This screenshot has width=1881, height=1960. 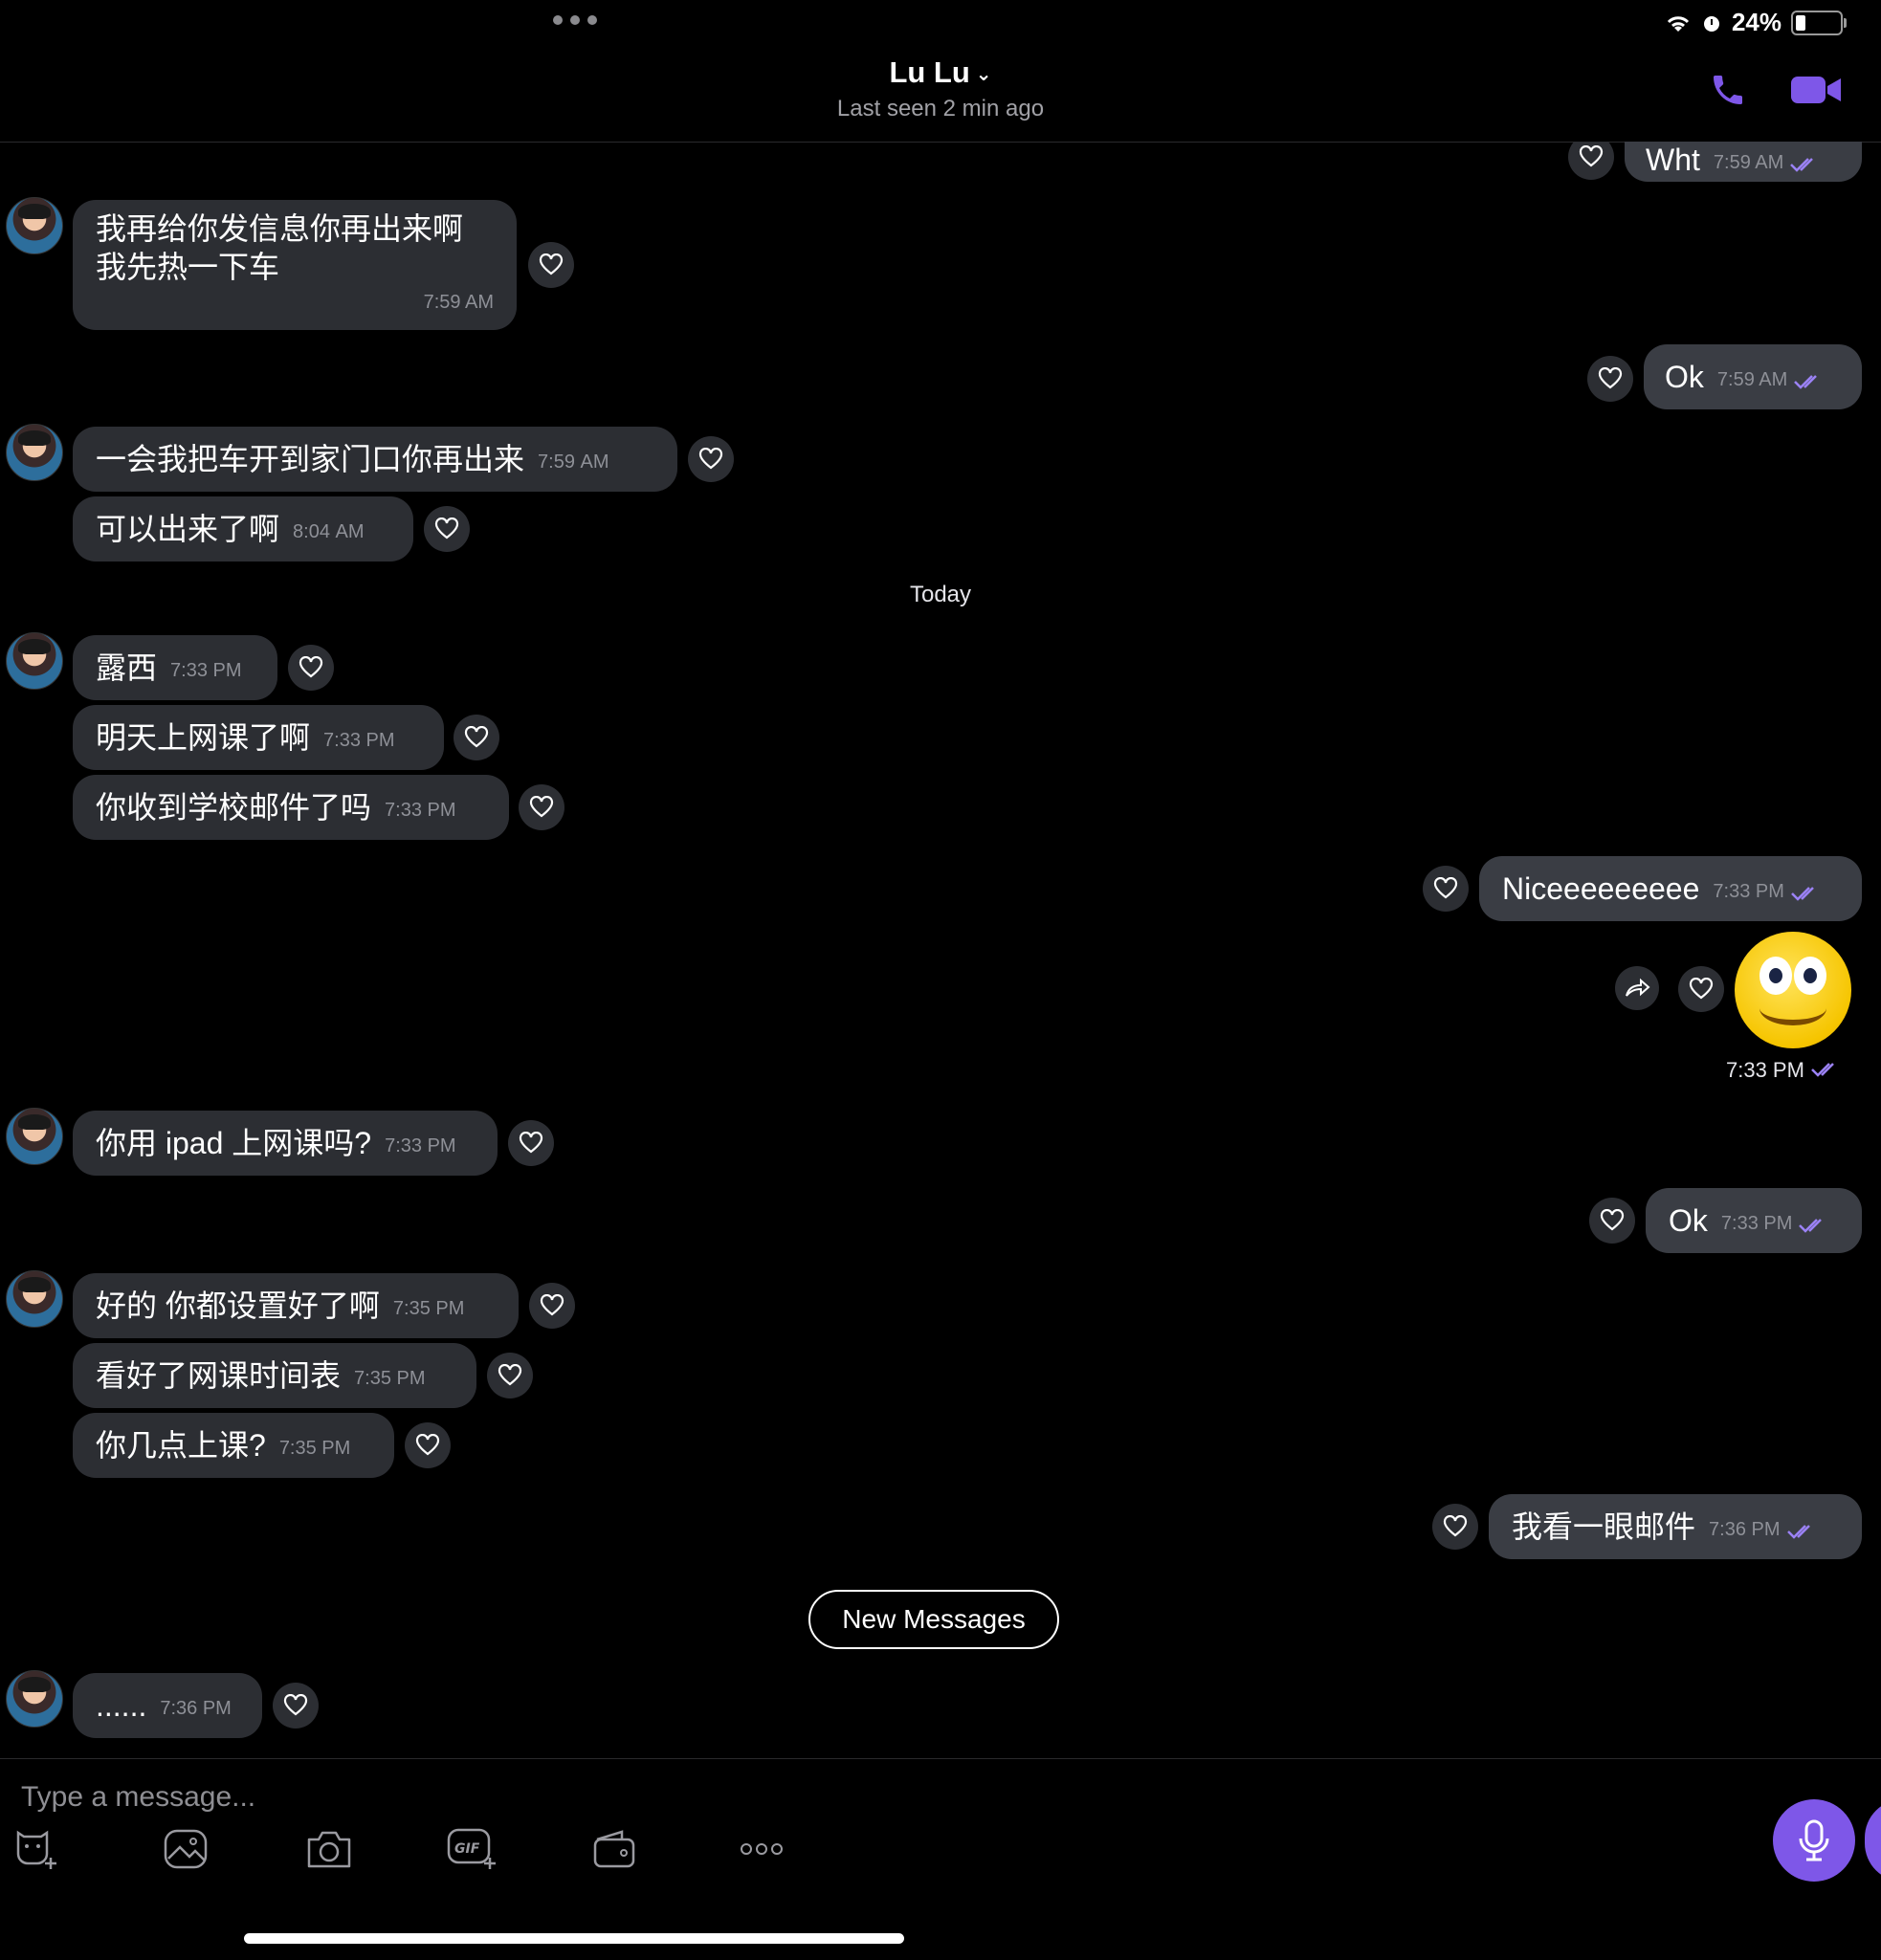 What do you see at coordinates (1601, 888) in the screenshot?
I see `message-text: Niceeeeeeeee` at bounding box center [1601, 888].